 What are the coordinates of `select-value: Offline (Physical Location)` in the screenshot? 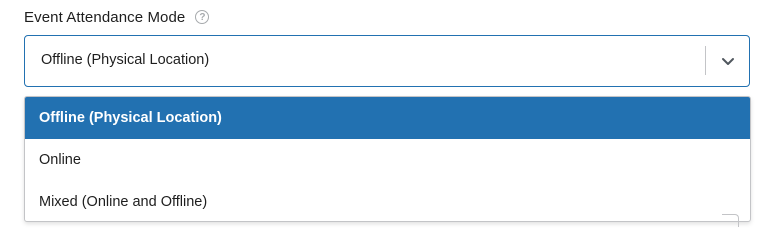 It's located at (125, 60).